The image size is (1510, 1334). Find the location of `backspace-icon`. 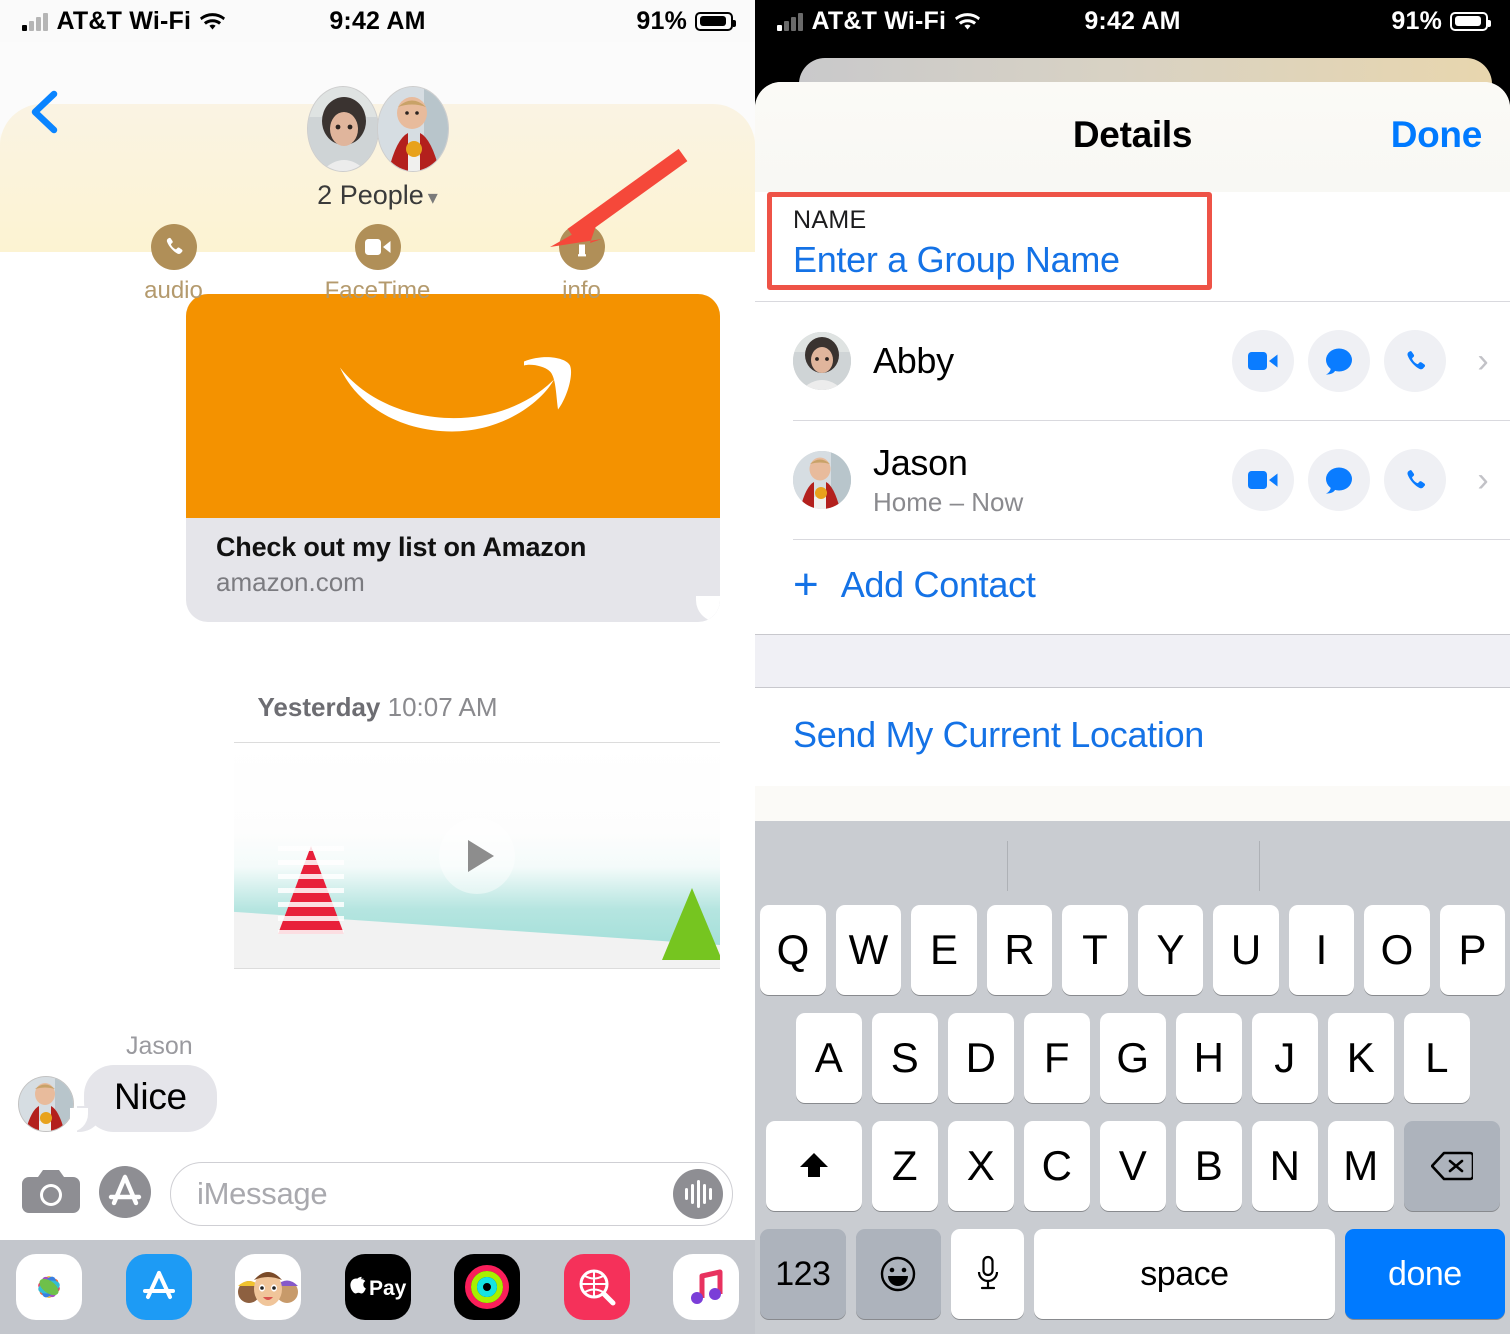

backspace-icon is located at coordinates (1451, 1166).